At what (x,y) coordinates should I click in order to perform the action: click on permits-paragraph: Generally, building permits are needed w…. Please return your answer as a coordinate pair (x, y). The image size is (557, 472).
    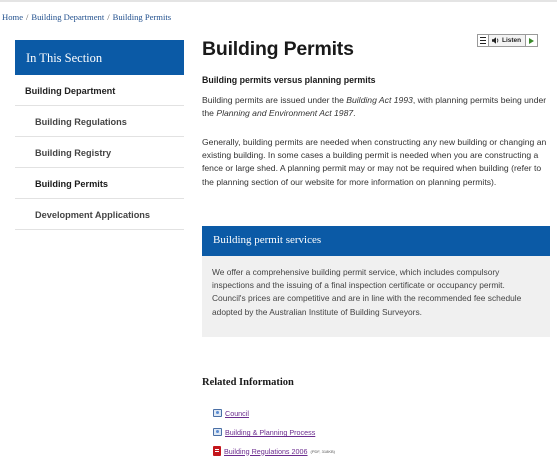
    Looking at the image, I should click on (374, 162).